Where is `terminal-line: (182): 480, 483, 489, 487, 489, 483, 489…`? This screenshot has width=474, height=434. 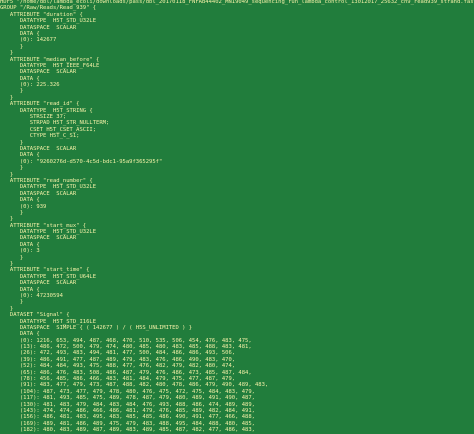
terminal-line: (182): 480, 483, 489, 487, 489, 483, 489… is located at coordinates (127, 430).